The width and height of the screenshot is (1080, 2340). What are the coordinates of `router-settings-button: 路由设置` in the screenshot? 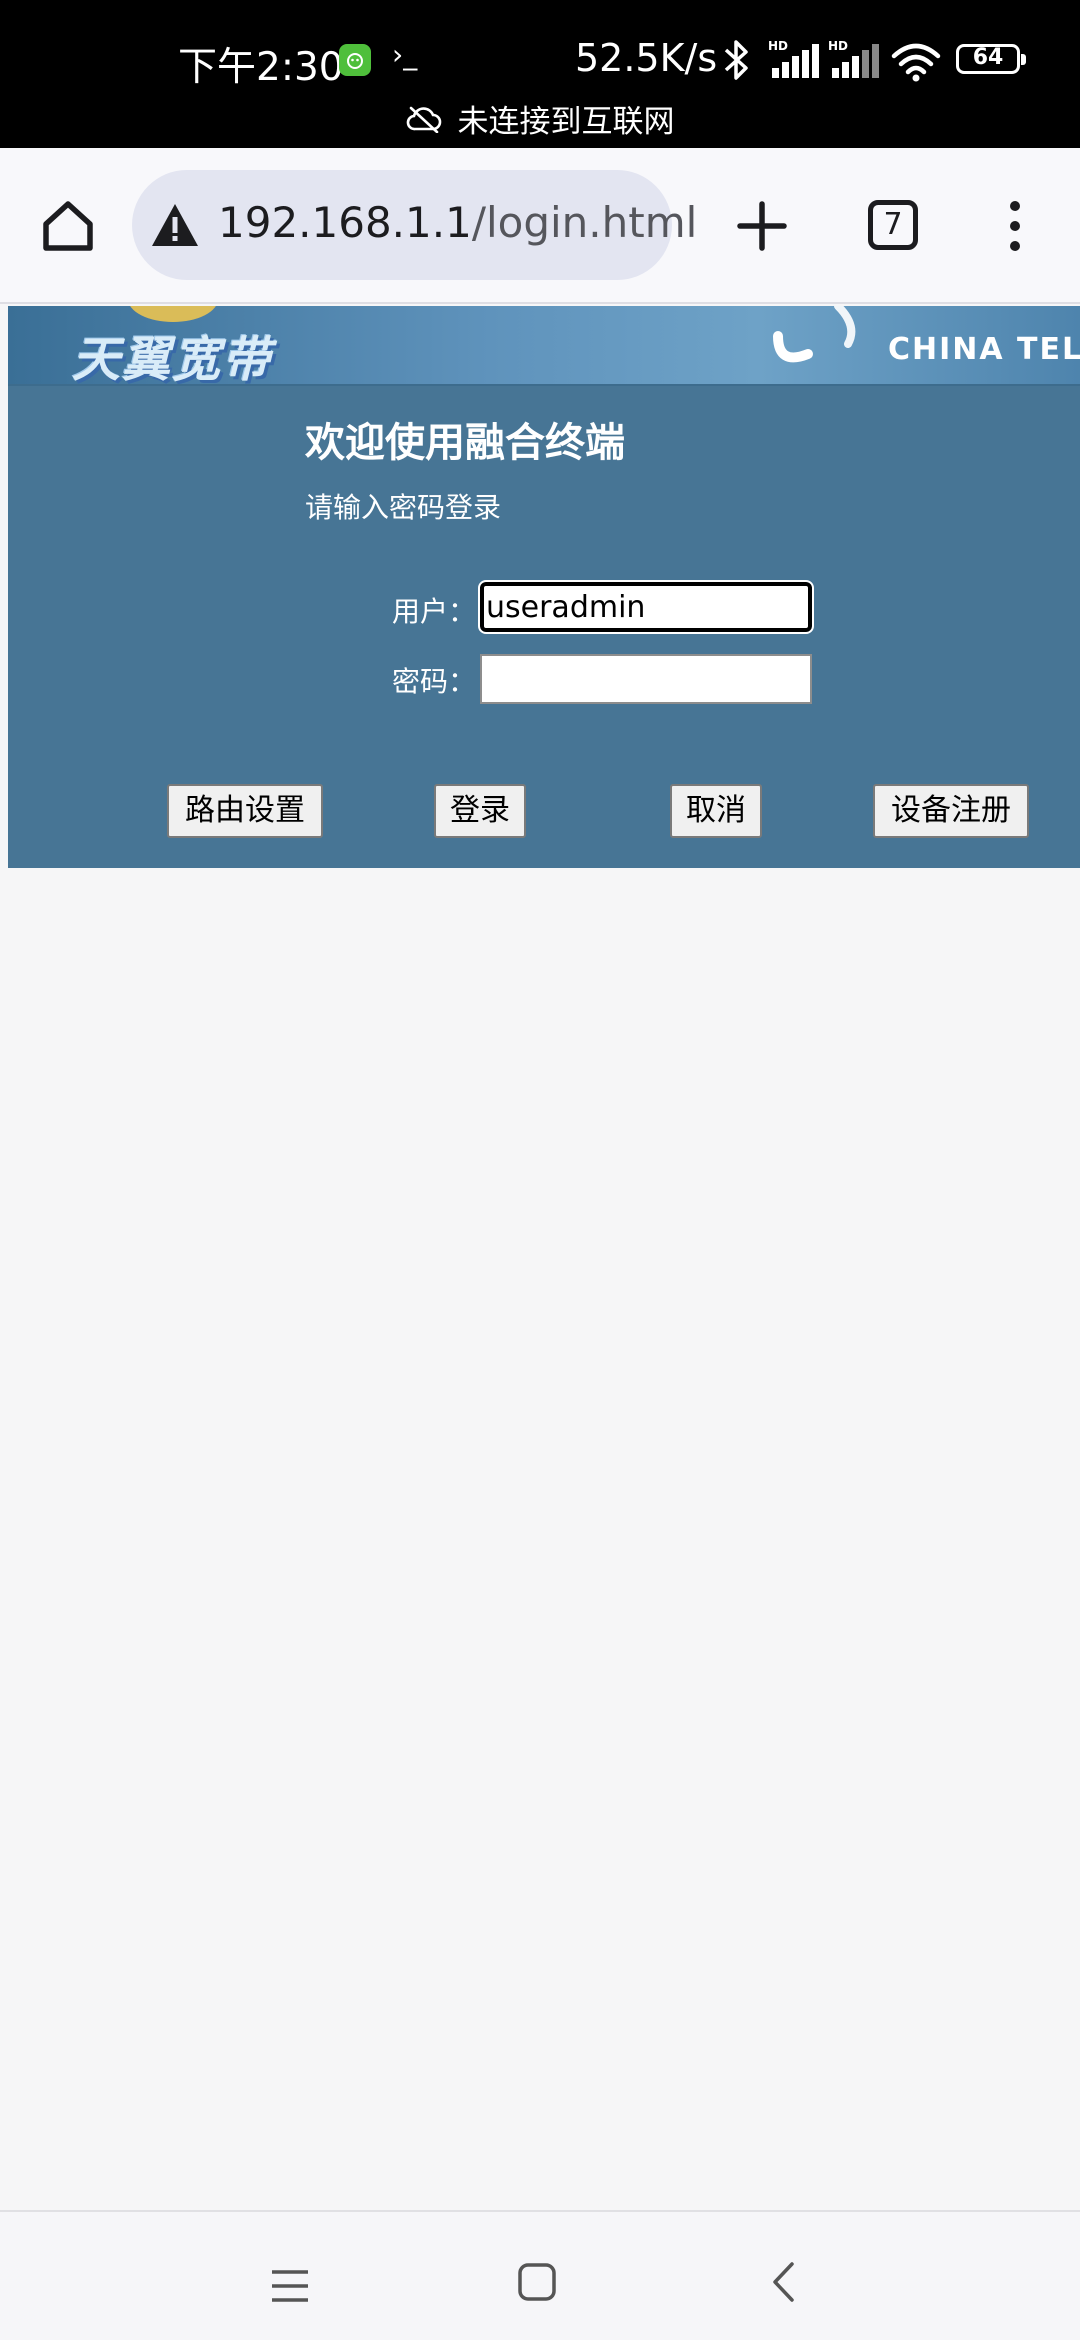 It's located at (245, 811).